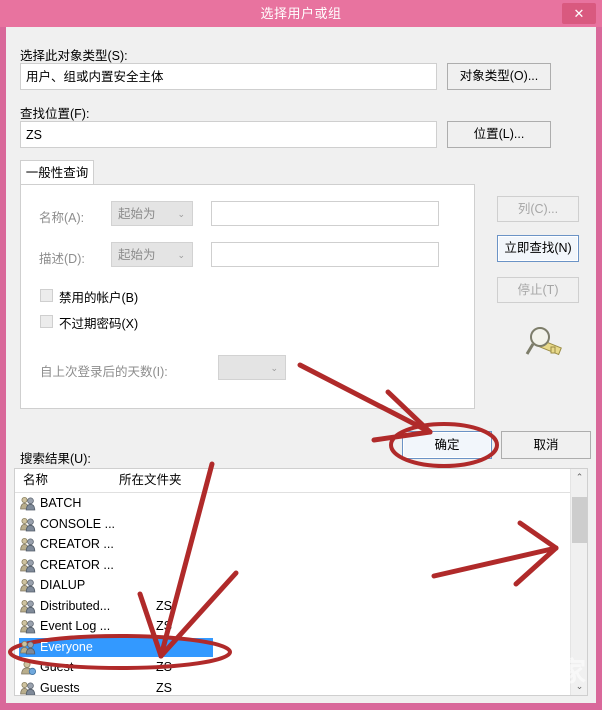 The image size is (602, 710). I want to click on find-now-button: 立即查找(N), so click(538, 248).